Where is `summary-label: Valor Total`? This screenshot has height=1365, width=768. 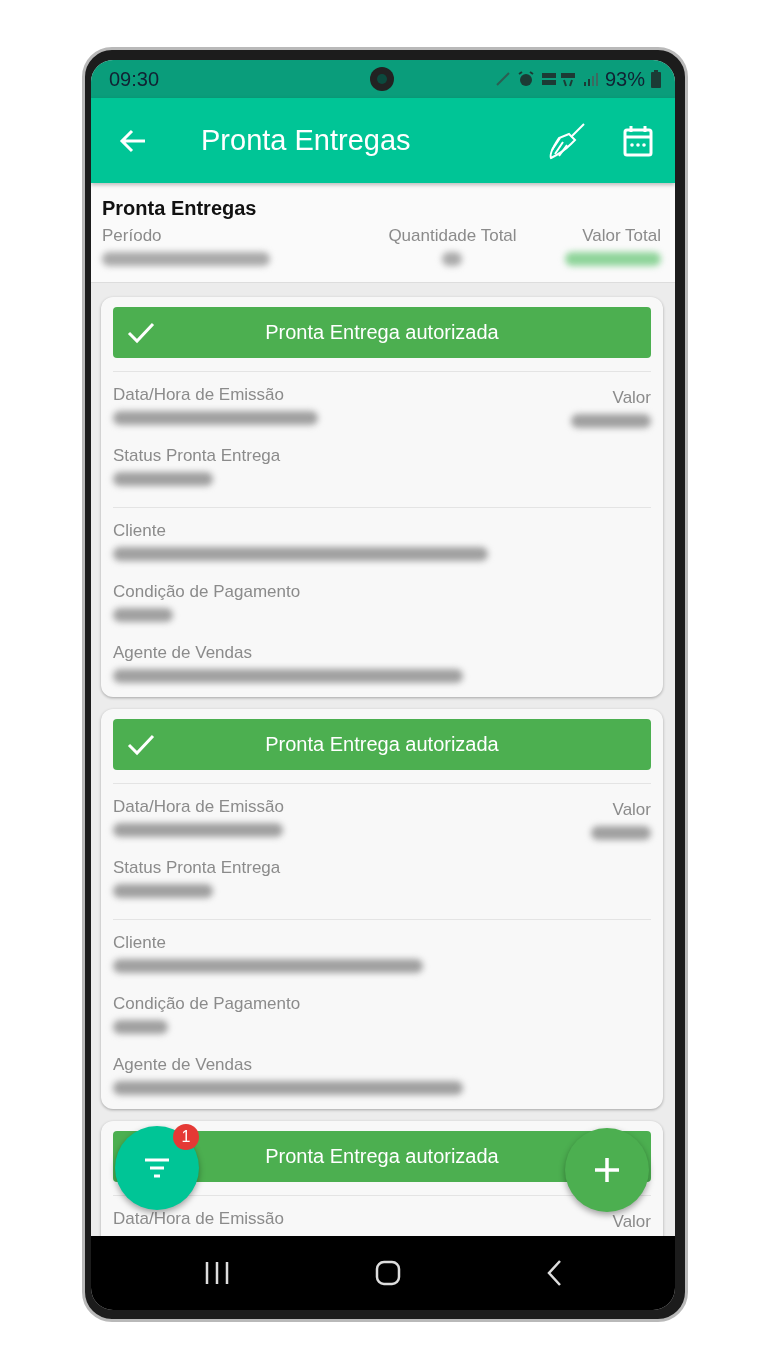
summary-label: Valor Total is located at coordinates (621, 236).